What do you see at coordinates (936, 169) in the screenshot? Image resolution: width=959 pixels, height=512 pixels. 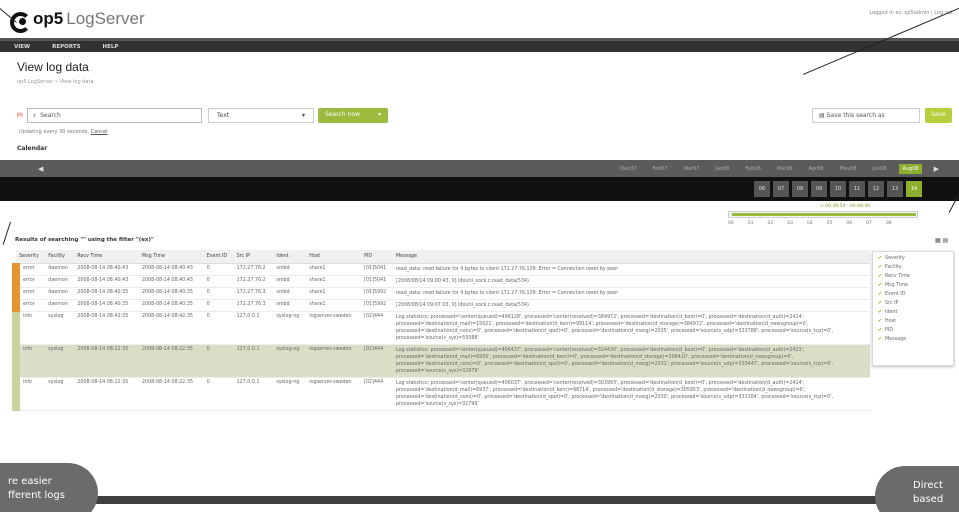 I see `next-arrow-icon: ▶` at bounding box center [936, 169].